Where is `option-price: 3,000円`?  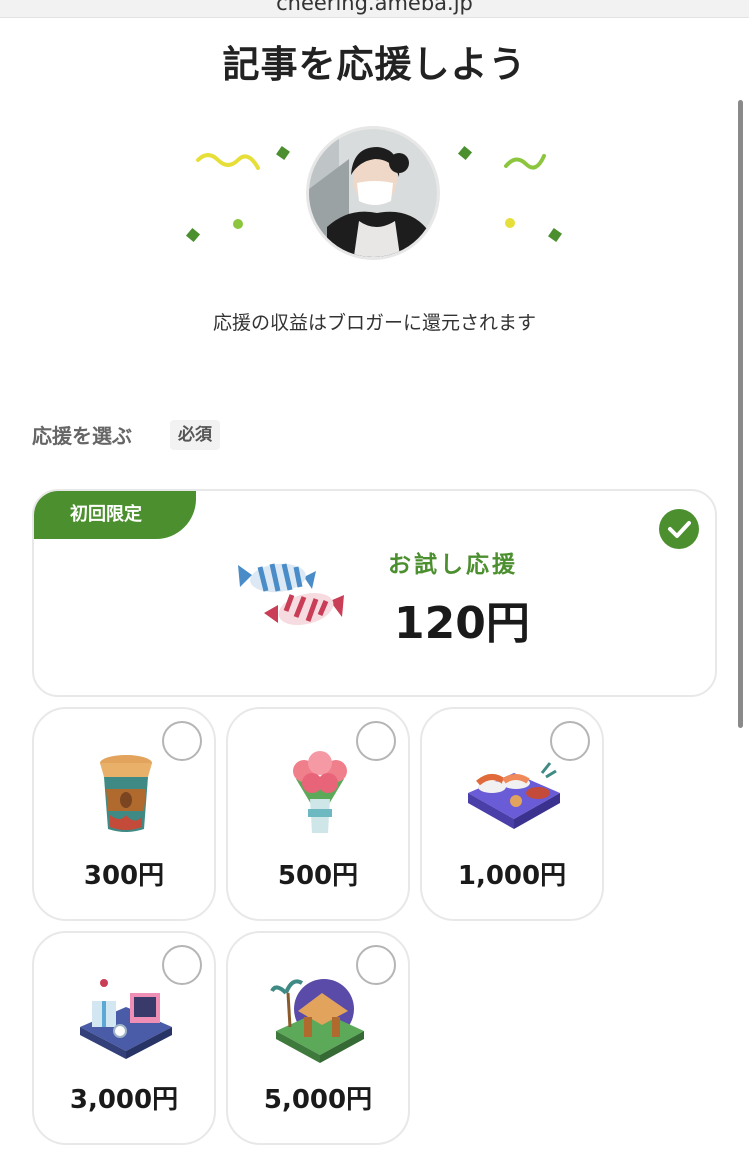
option-price: 3,000円 is located at coordinates (124, 1100).